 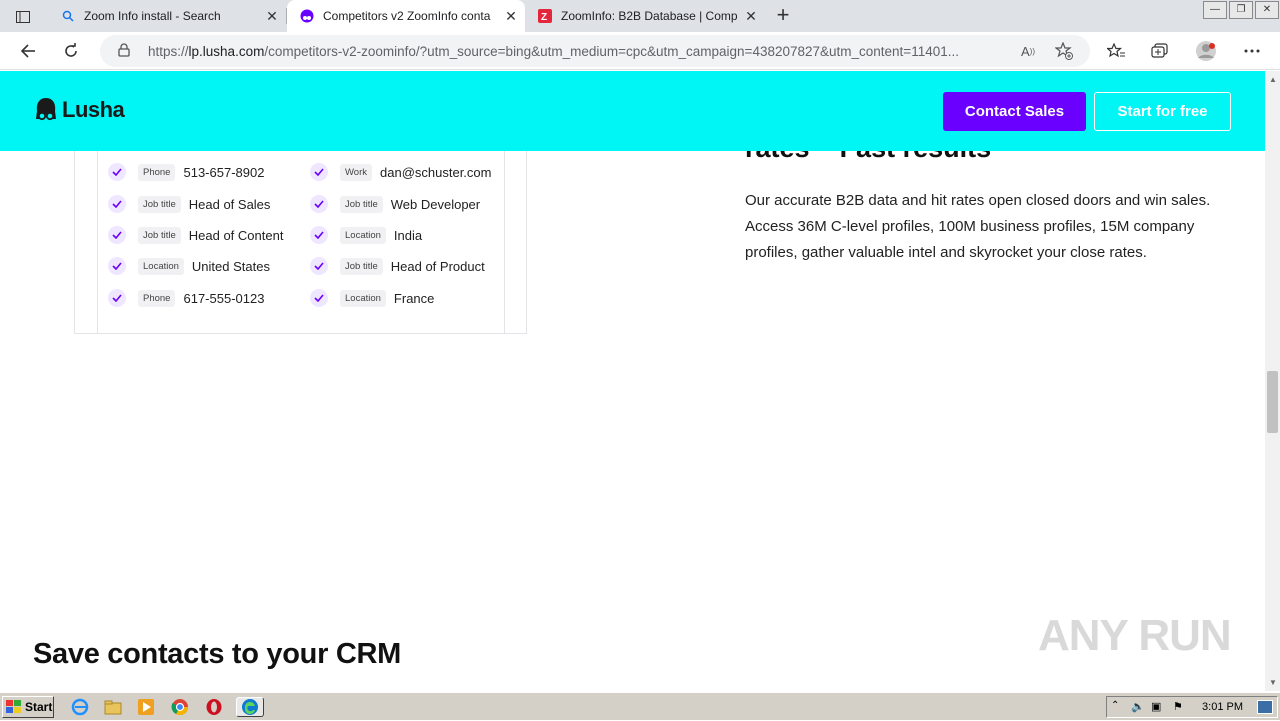 What do you see at coordinates (1215, 10) in the screenshot?
I see `minimize-button: —` at bounding box center [1215, 10].